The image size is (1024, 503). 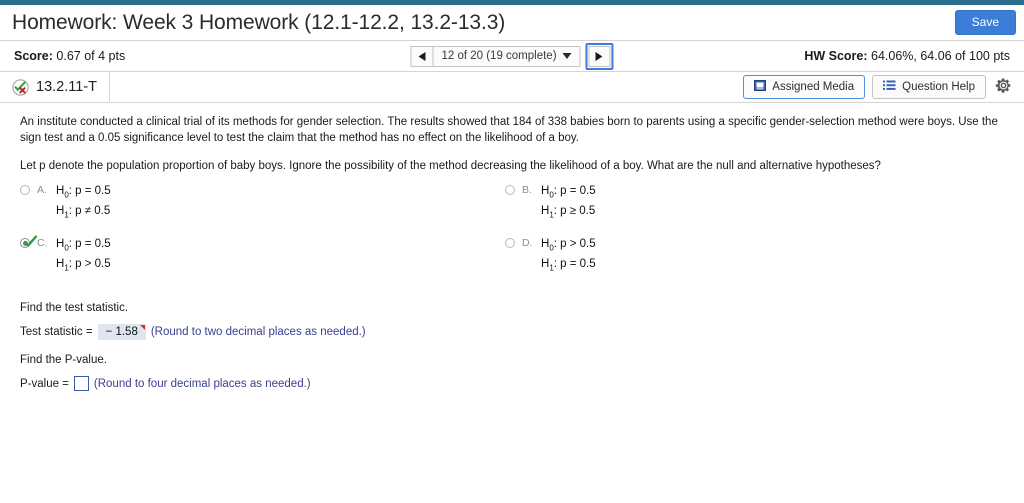 I want to click on choice-b-hypotheses: H0: p = 0.5 H1: p ≥ 0.5, so click(x=568, y=203).